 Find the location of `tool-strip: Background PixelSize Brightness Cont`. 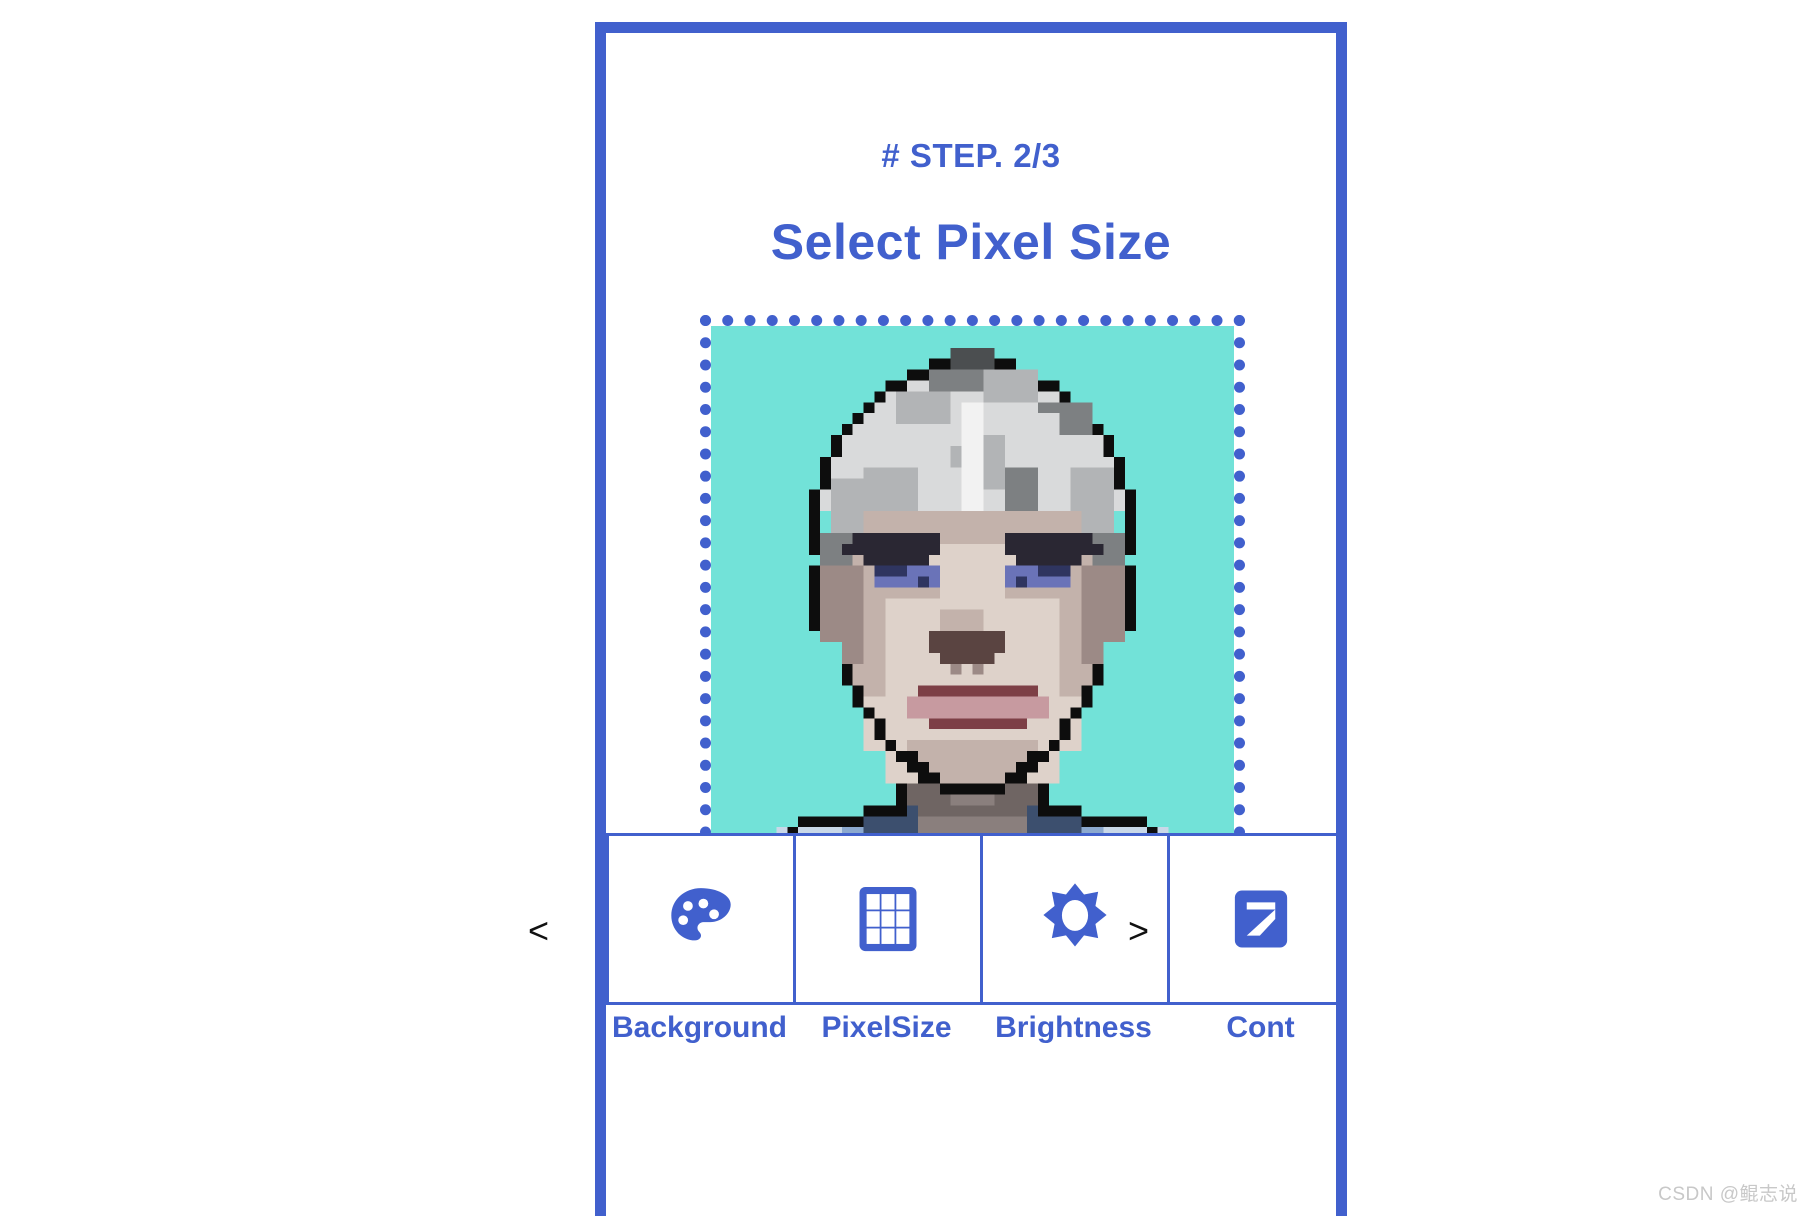

tool-strip: Background PixelSize Brightness Cont is located at coordinates (971, 948).